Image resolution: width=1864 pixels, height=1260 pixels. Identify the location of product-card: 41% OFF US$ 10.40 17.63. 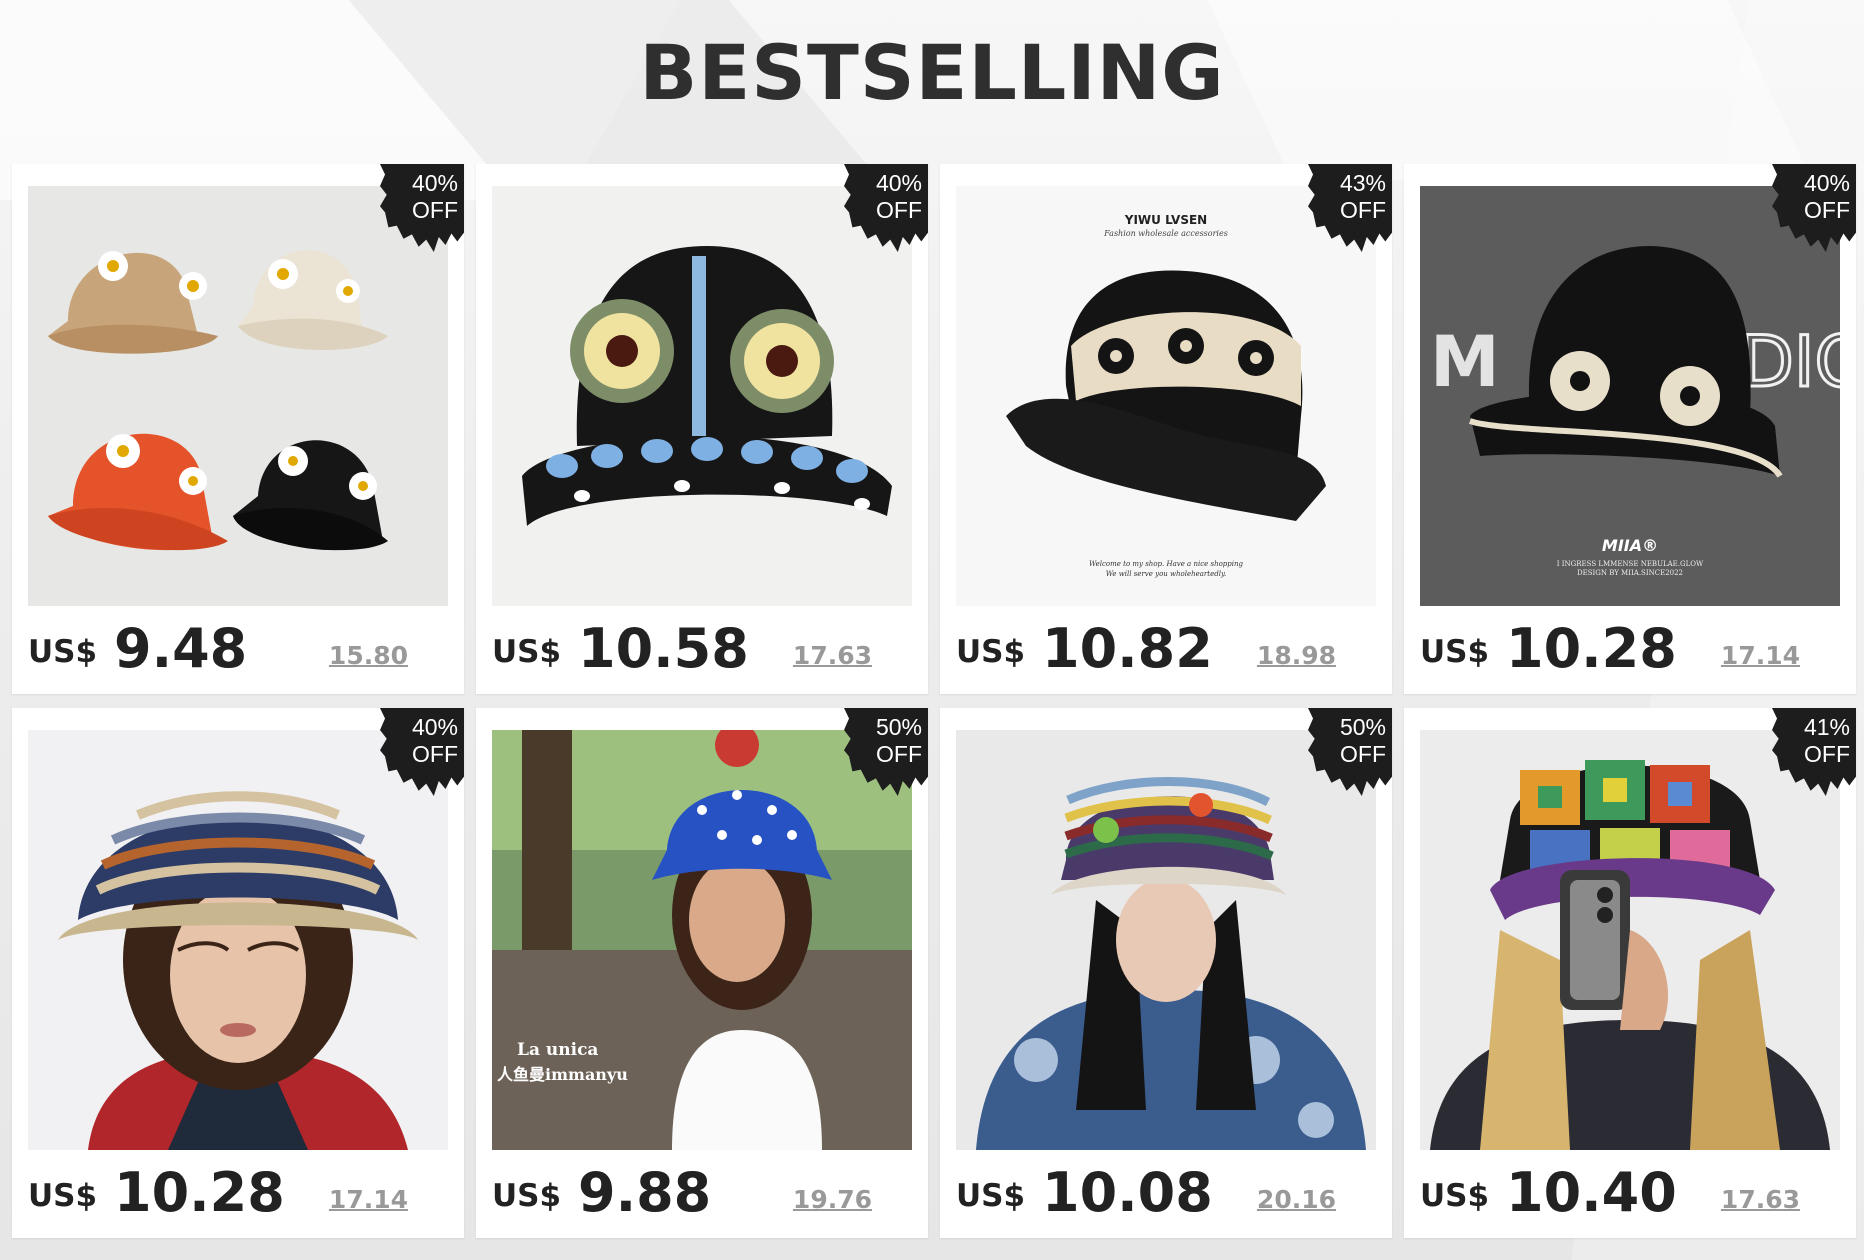
(1630, 973).